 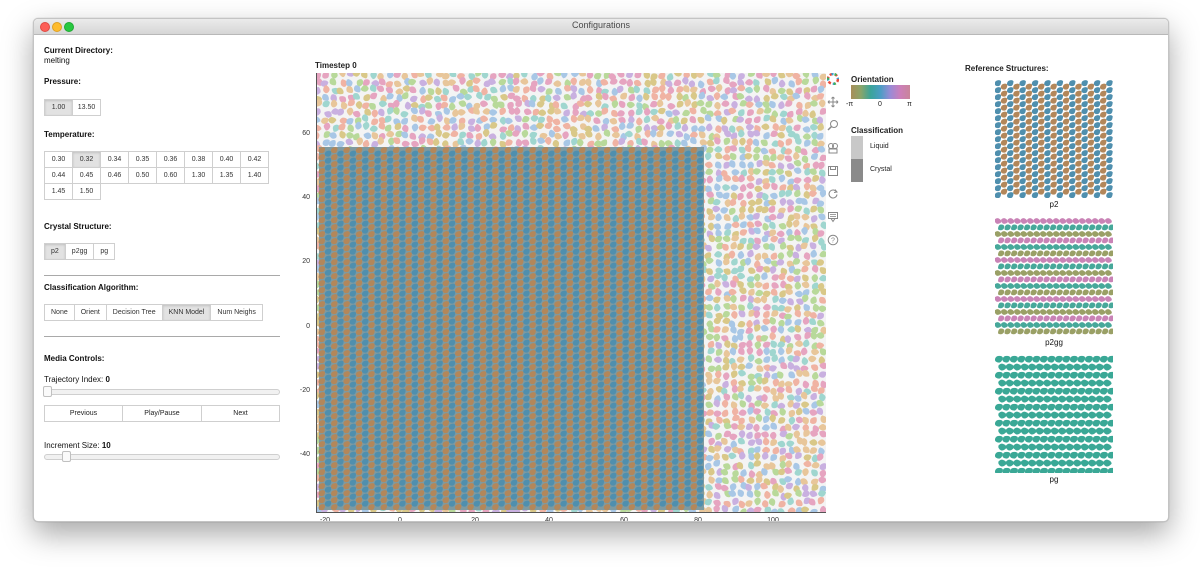 I want to click on increment-size-value: 10, so click(x=106, y=445).